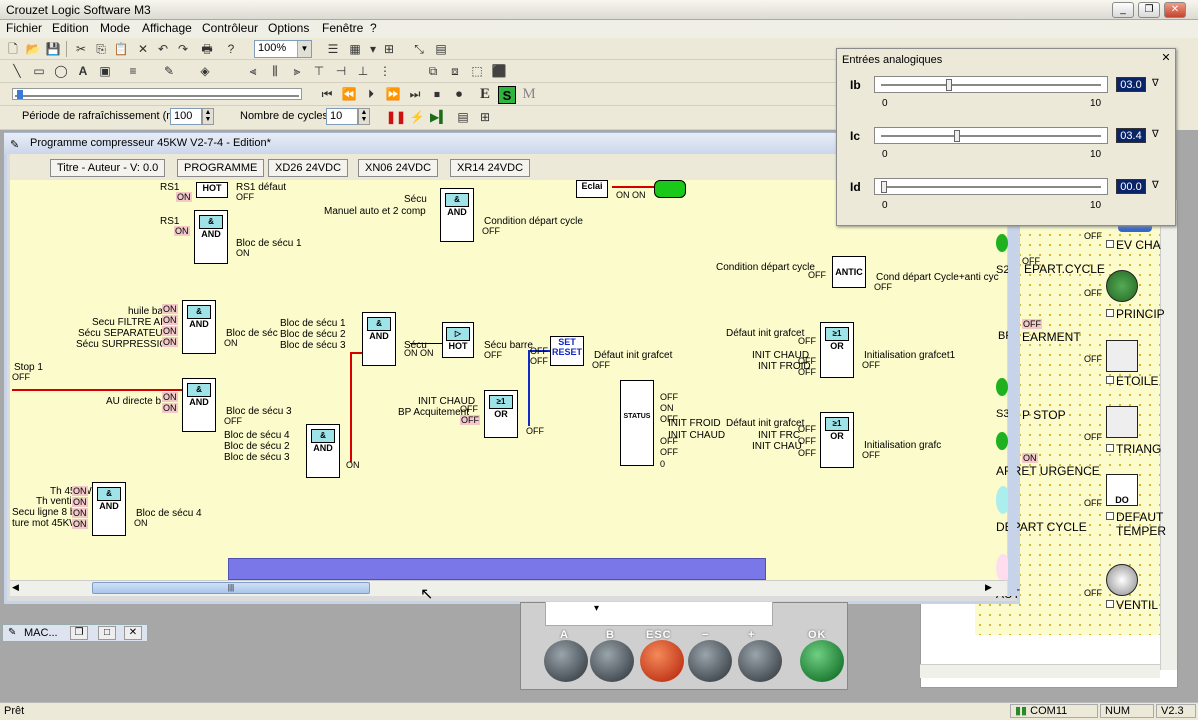 The image size is (1198, 720). What do you see at coordinates (991, 186) in the screenshot?
I see `analog-id-slider` at bounding box center [991, 186].